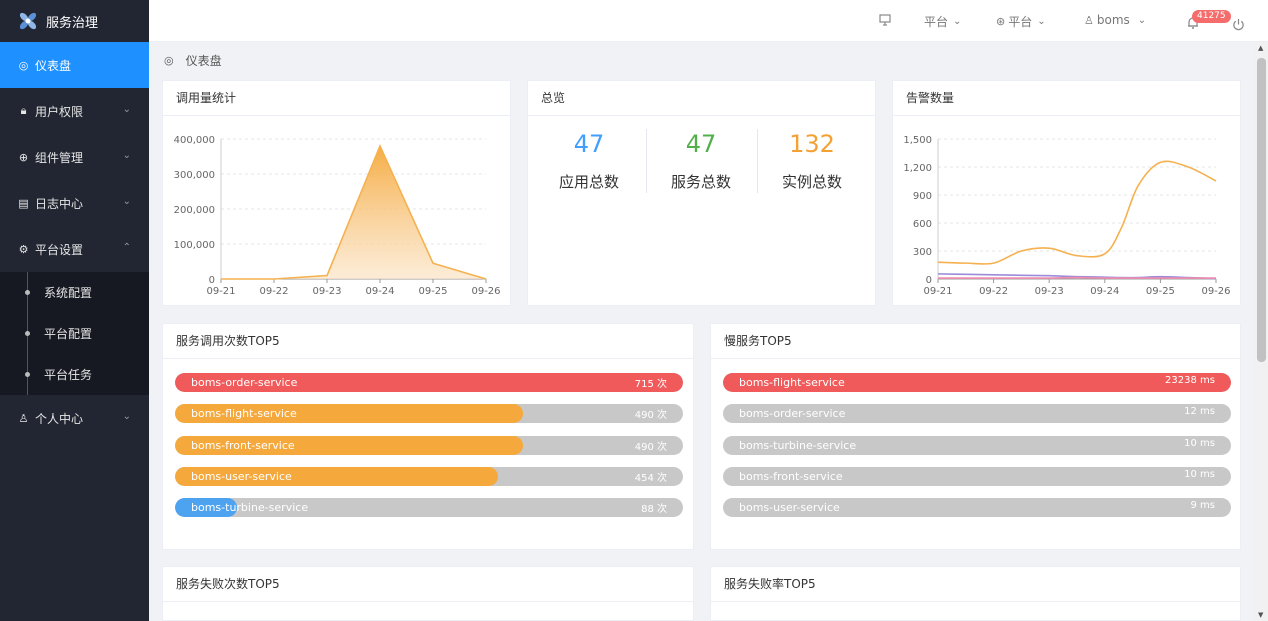  I want to click on card-title: 告警数量, so click(1066, 98).